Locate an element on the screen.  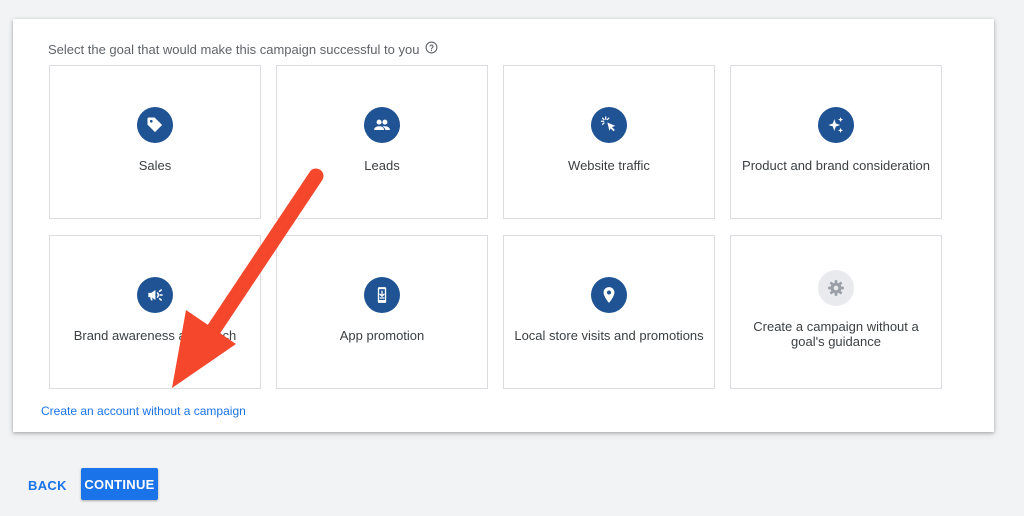
help-circle-icon is located at coordinates (431, 47).